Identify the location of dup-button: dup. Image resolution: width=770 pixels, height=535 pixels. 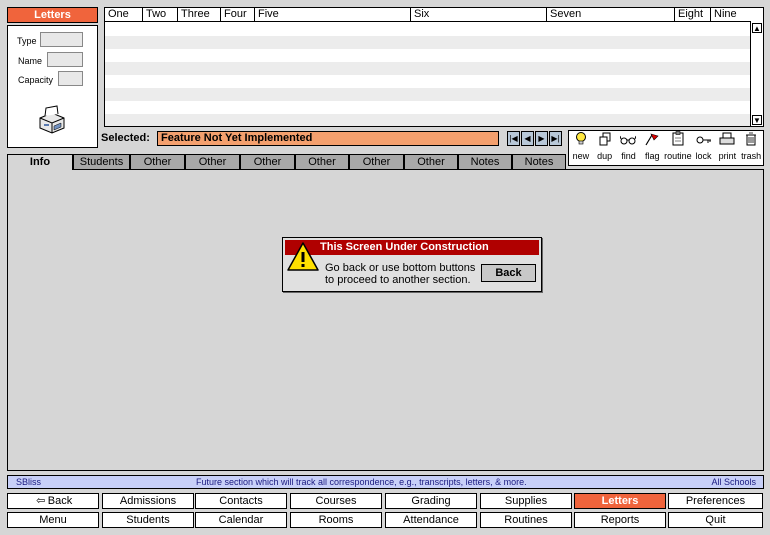
(605, 148).